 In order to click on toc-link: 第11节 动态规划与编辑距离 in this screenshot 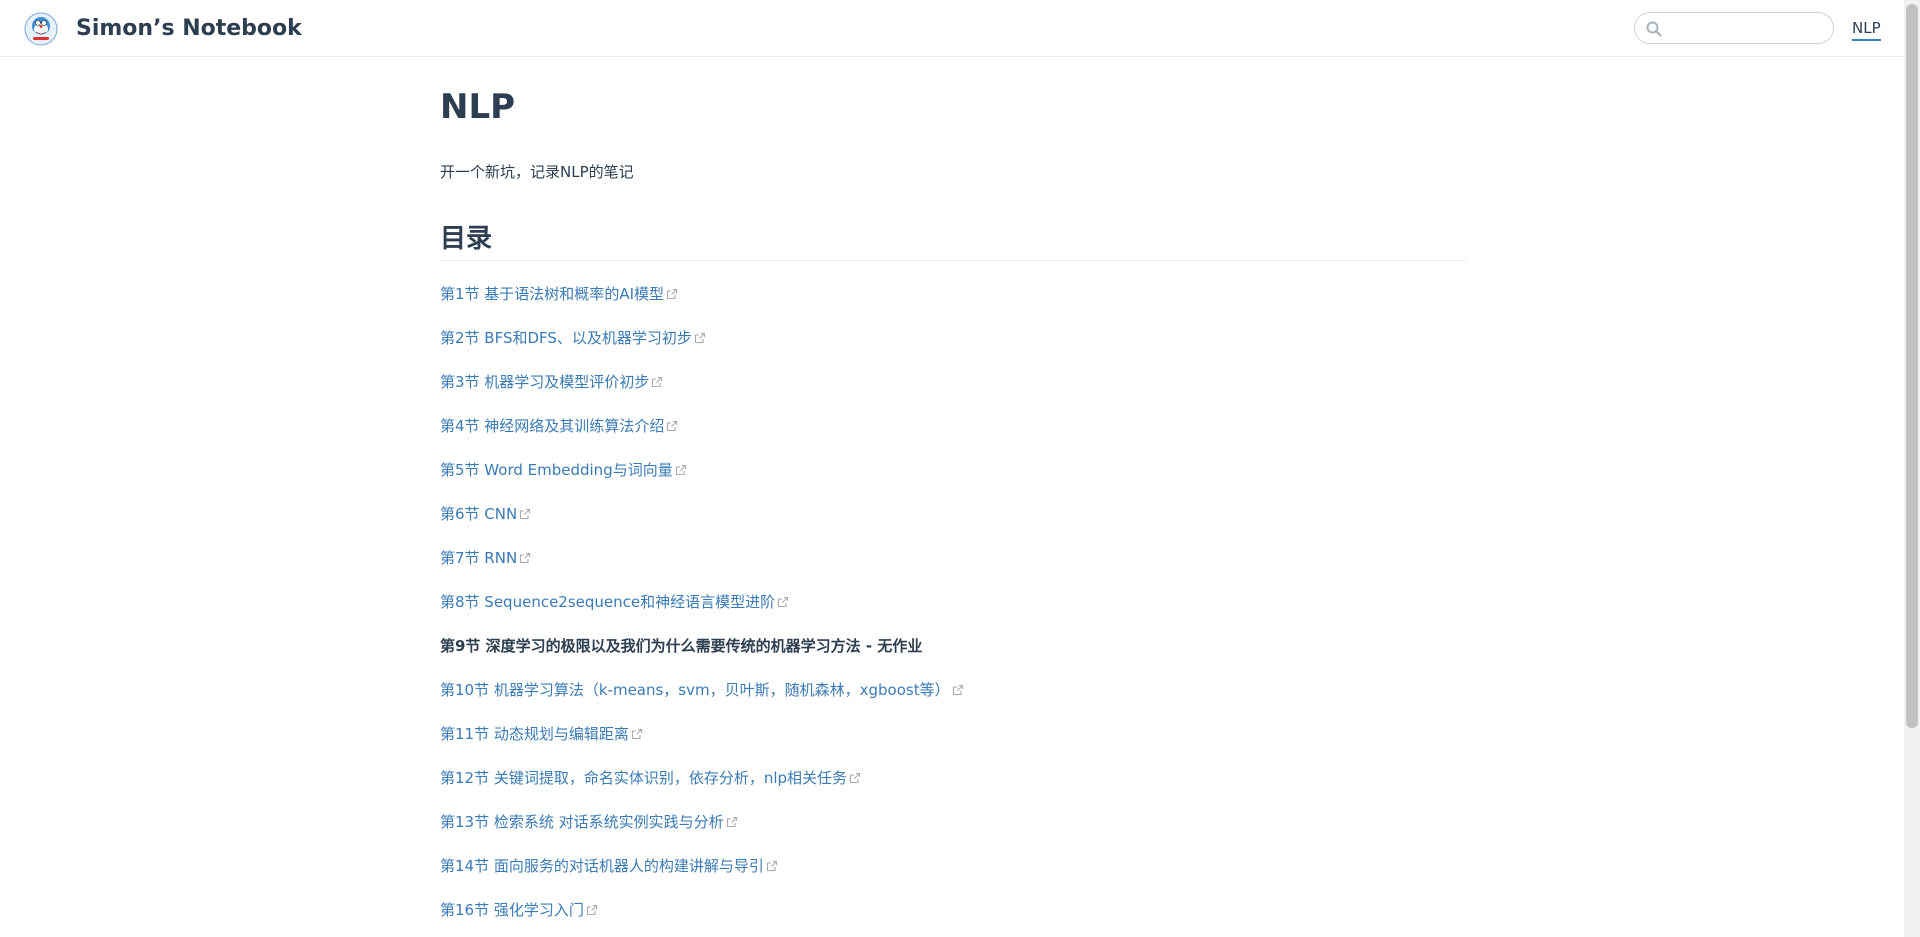, I will do `click(534, 734)`.